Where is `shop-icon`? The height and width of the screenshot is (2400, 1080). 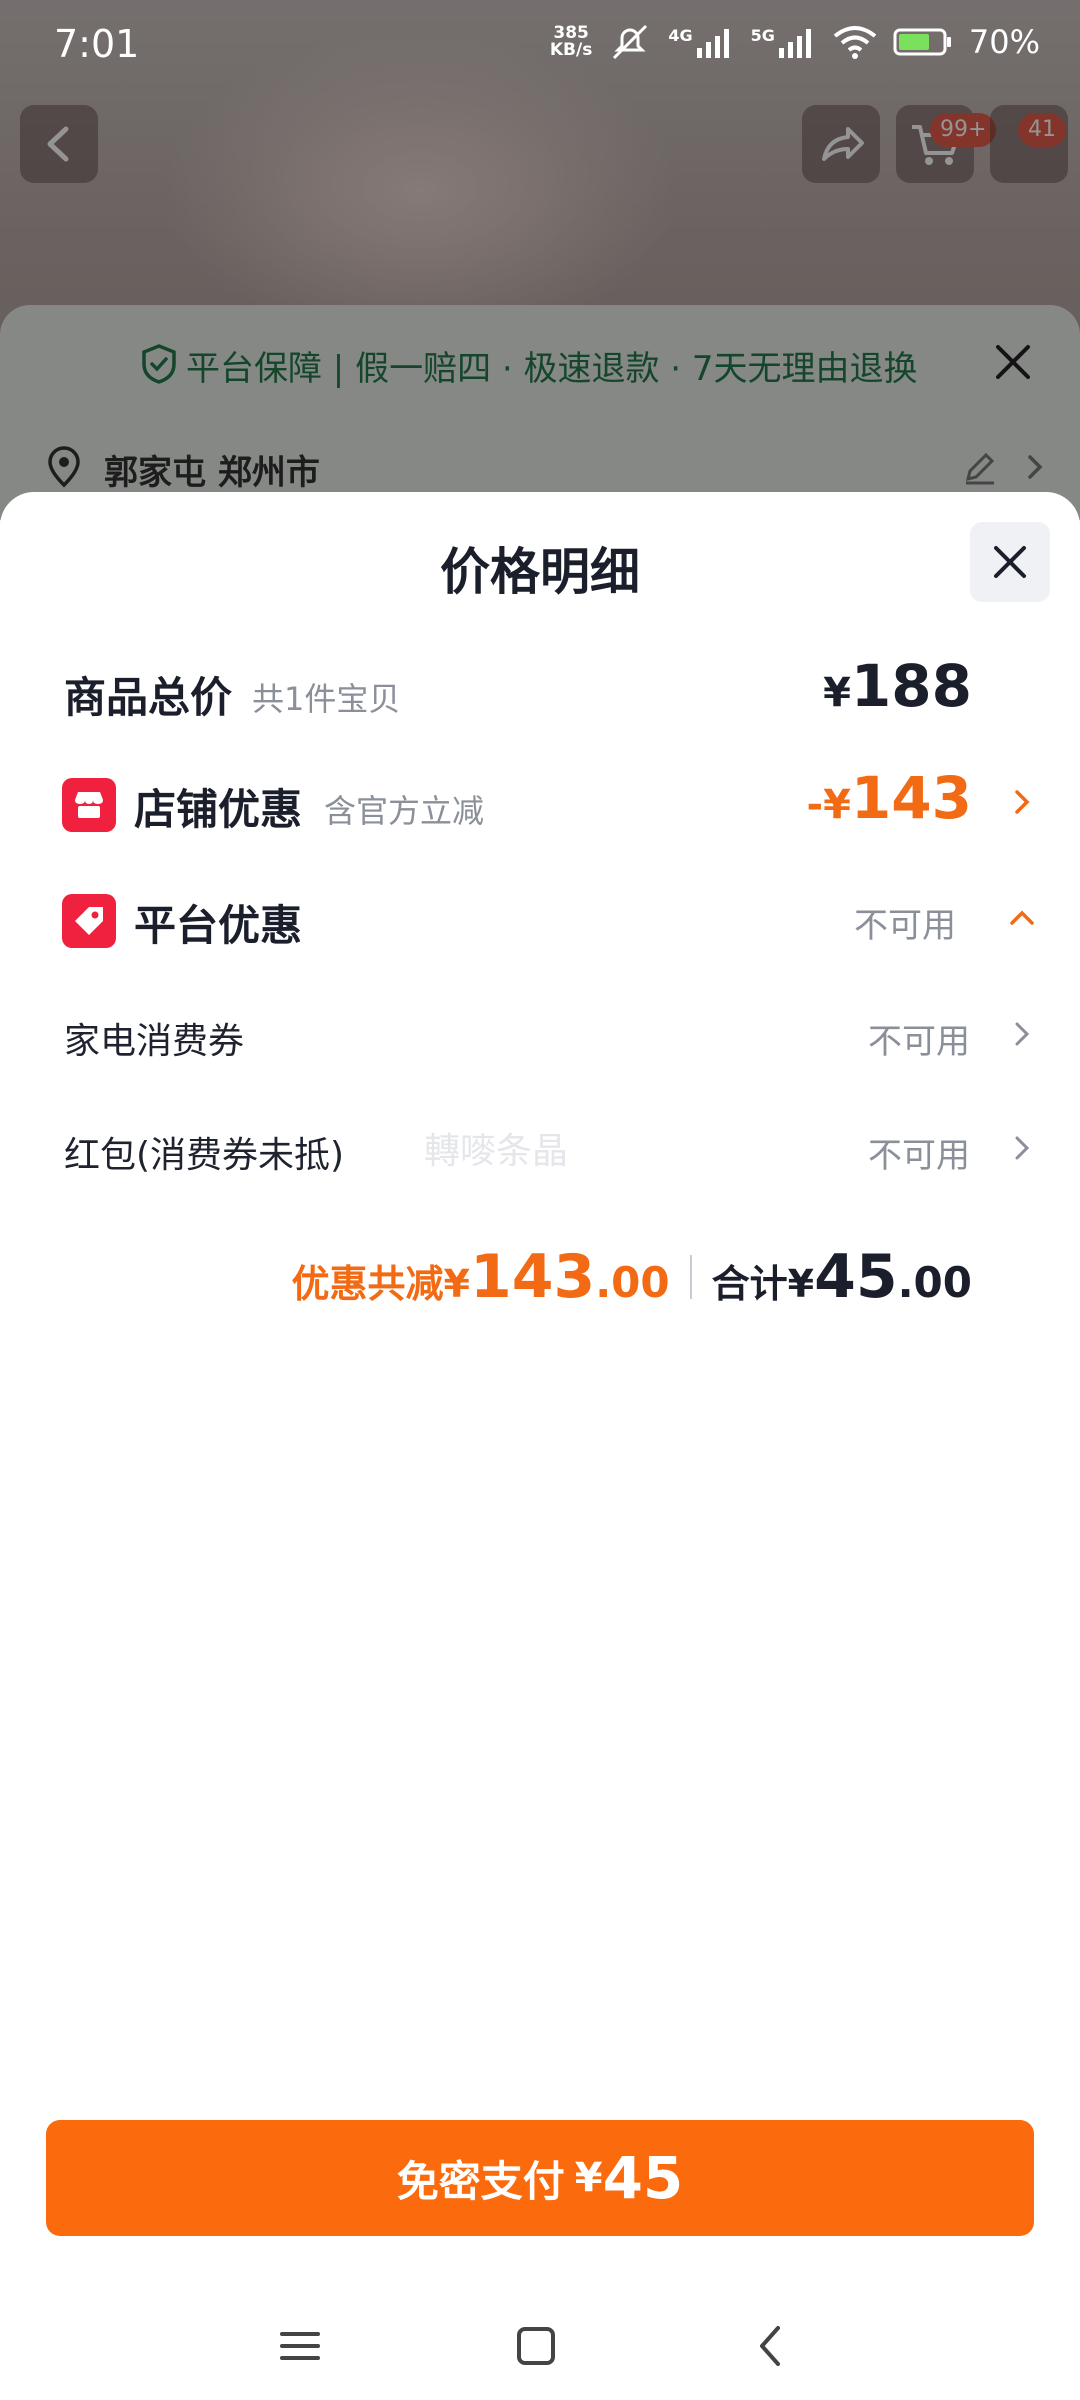 shop-icon is located at coordinates (89, 805).